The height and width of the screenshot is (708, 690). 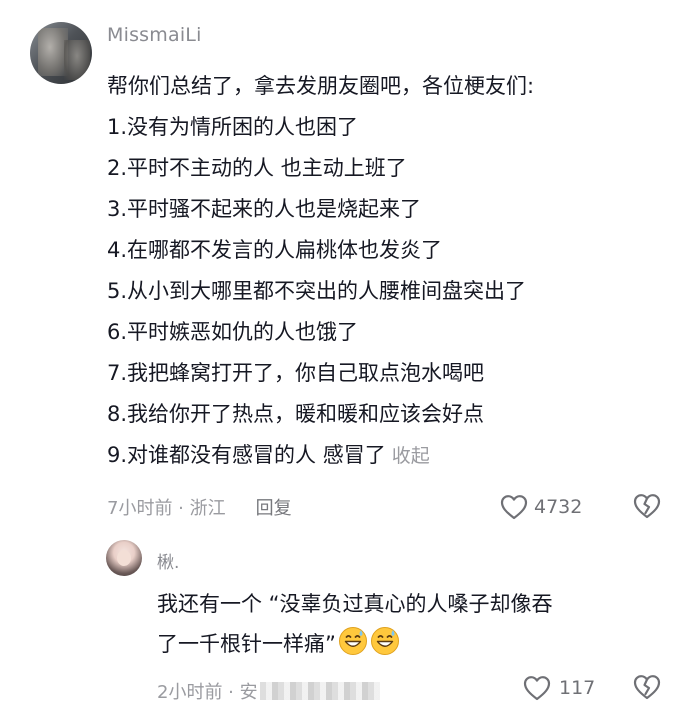 I want to click on comment-line: 7.我把蜂窝打开了，你自己取点泡水喝吧, so click(x=296, y=373).